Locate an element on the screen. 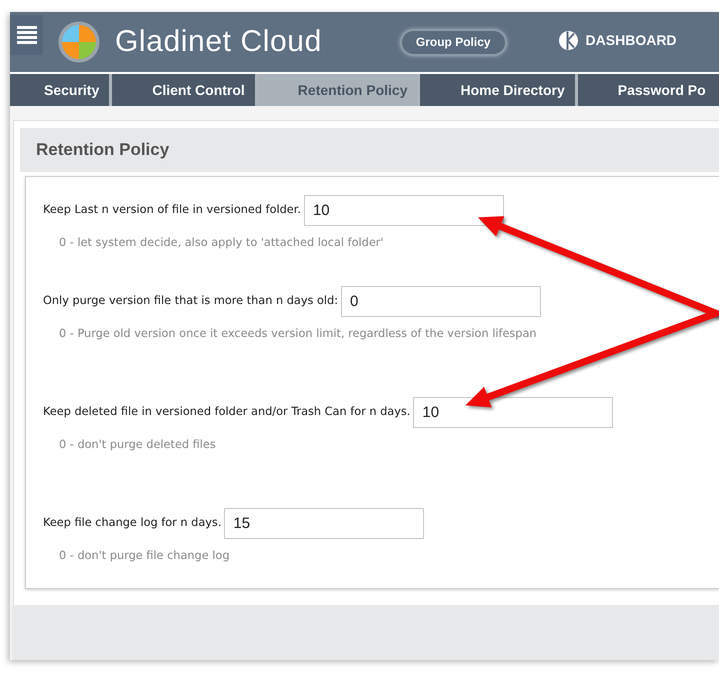 The image size is (719, 679). panel-title: Retention Policy is located at coordinates (369, 150).